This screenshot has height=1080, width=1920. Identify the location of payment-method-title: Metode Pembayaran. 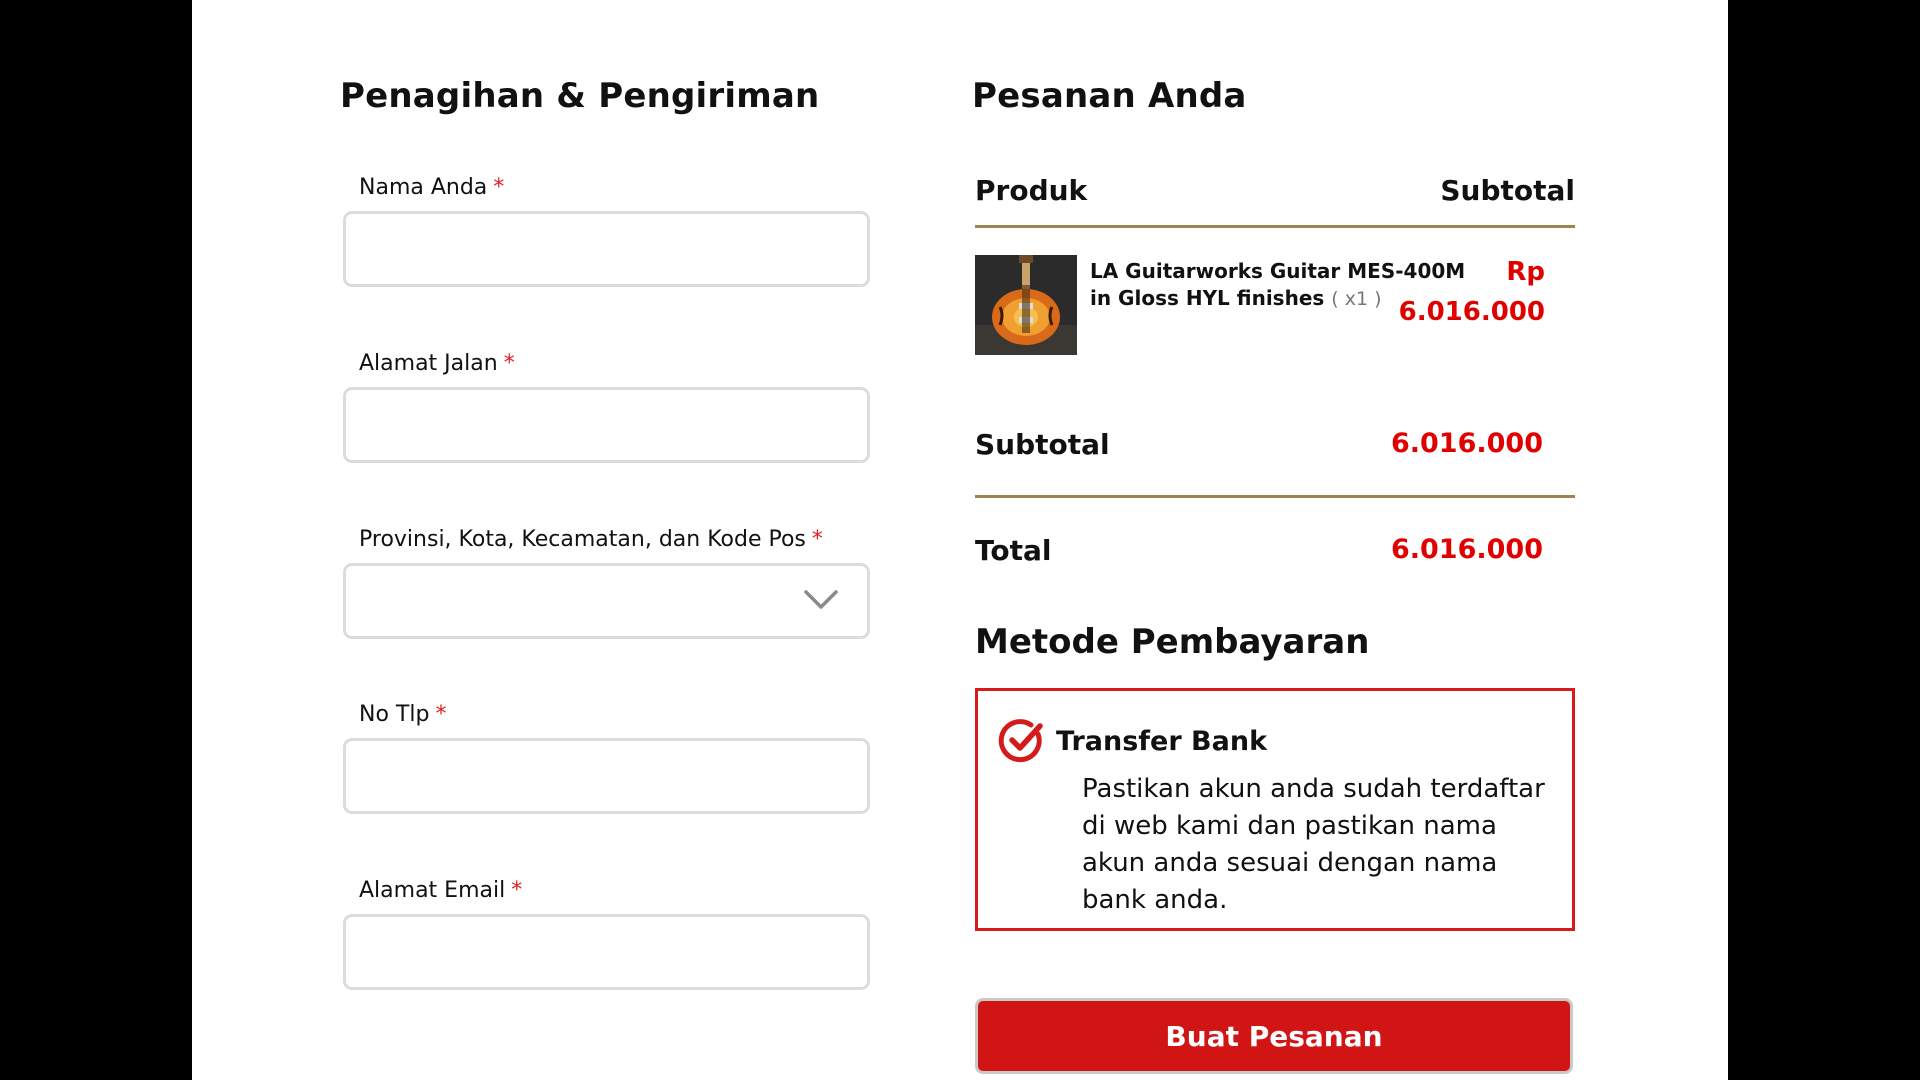
(1172, 642).